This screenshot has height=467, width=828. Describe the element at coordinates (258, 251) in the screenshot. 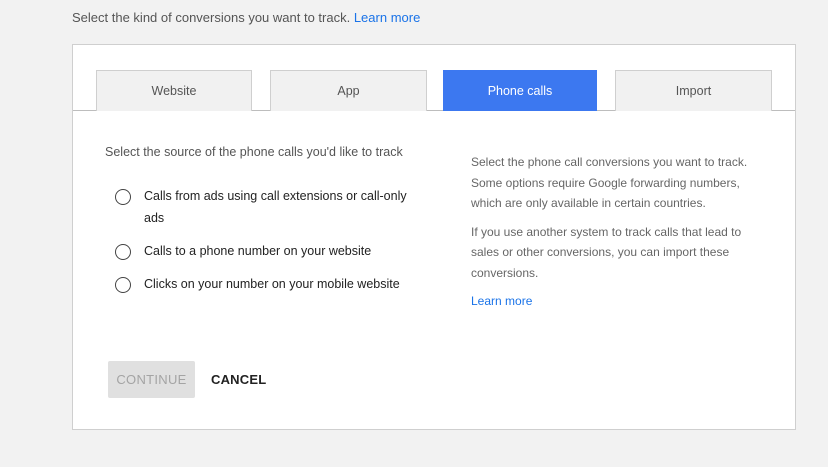

I see `option-calls-to-website-number-label: Calls to a phone number on your website` at that location.